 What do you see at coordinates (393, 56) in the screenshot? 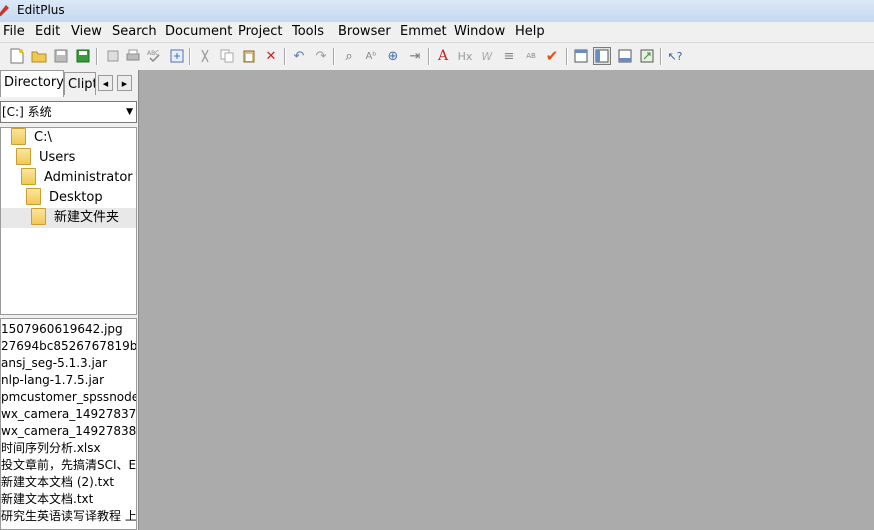
I see `find-in-files-icon: ⊕` at bounding box center [393, 56].